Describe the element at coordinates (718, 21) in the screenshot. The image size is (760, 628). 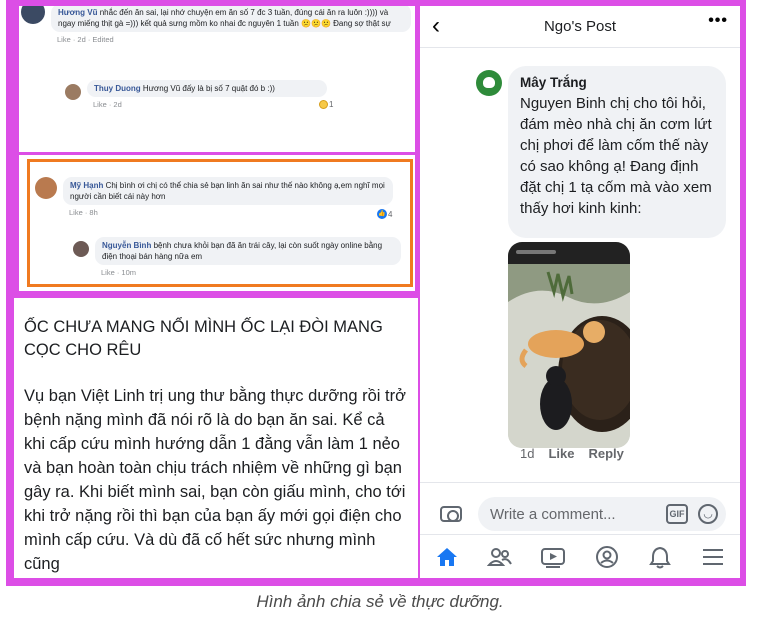
I see `more-options-icon: •••` at that location.